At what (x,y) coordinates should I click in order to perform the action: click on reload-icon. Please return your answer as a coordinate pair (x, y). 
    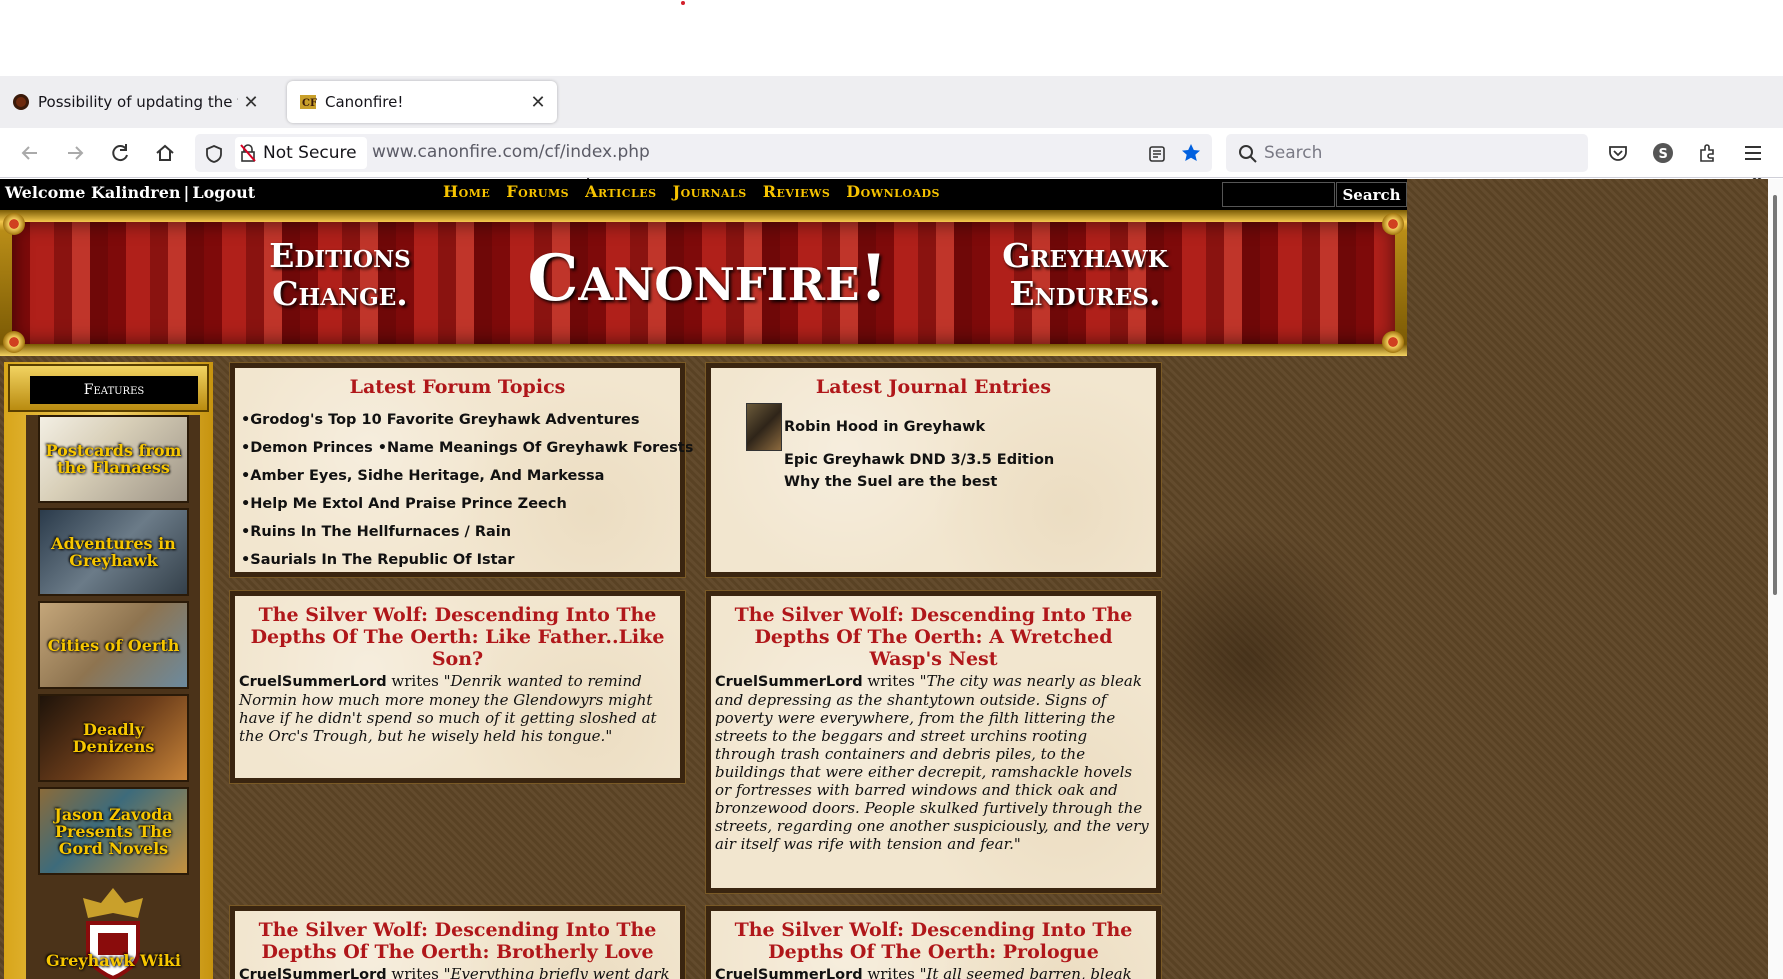
    Looking at the image, I should click on (120, 153).